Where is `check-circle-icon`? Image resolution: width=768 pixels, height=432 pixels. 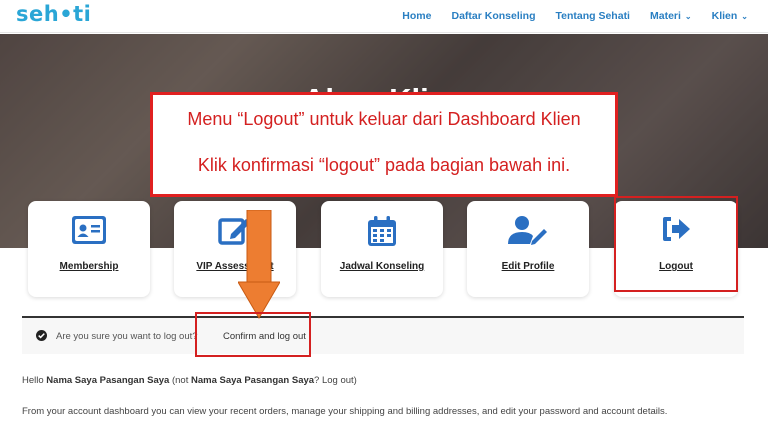
check-circle-icon is located at coordinates (41, 337).